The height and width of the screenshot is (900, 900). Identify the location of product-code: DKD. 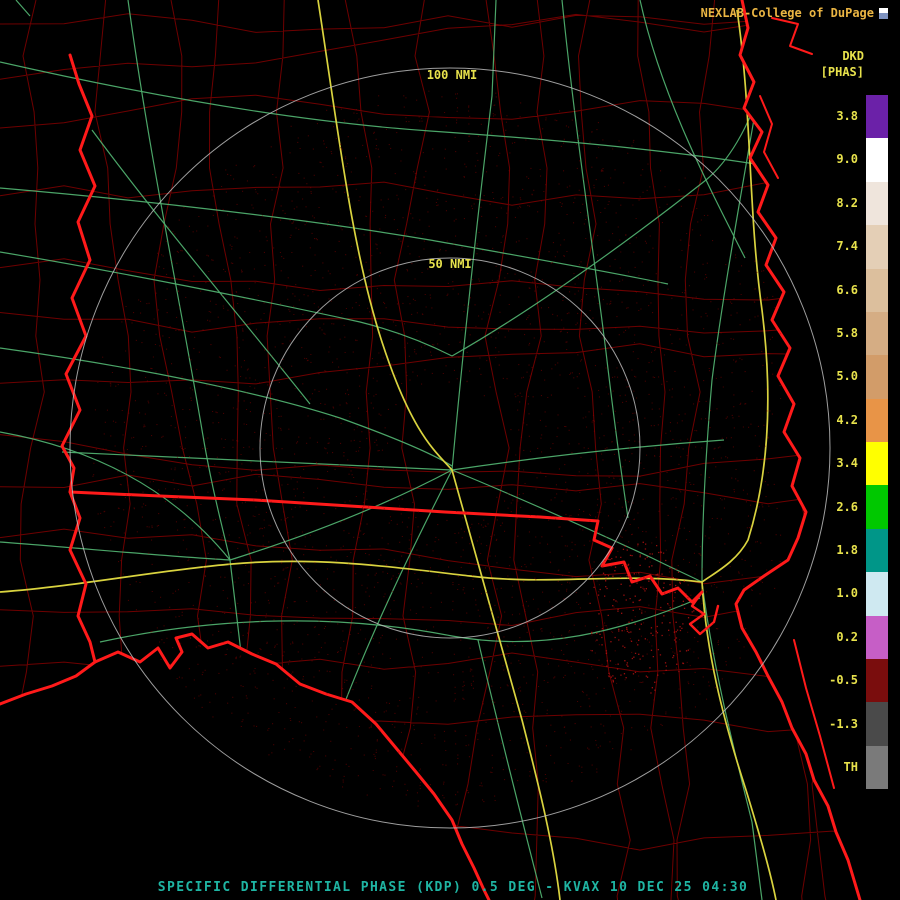
(853, 56).